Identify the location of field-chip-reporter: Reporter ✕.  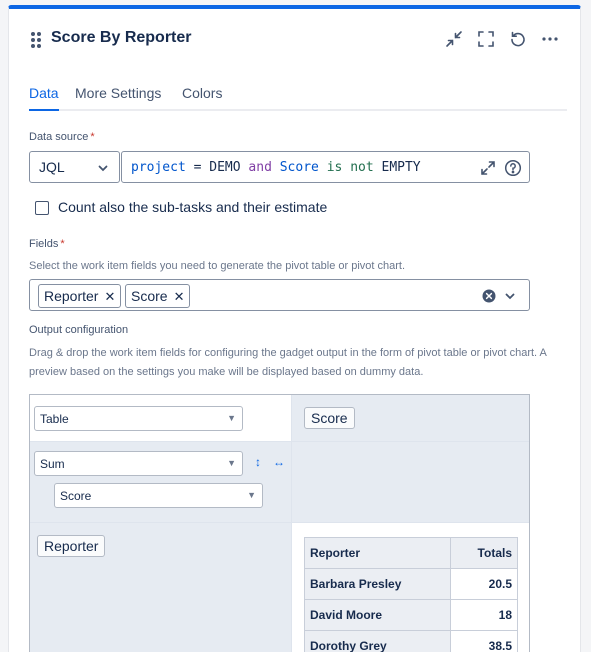
(80, 296).